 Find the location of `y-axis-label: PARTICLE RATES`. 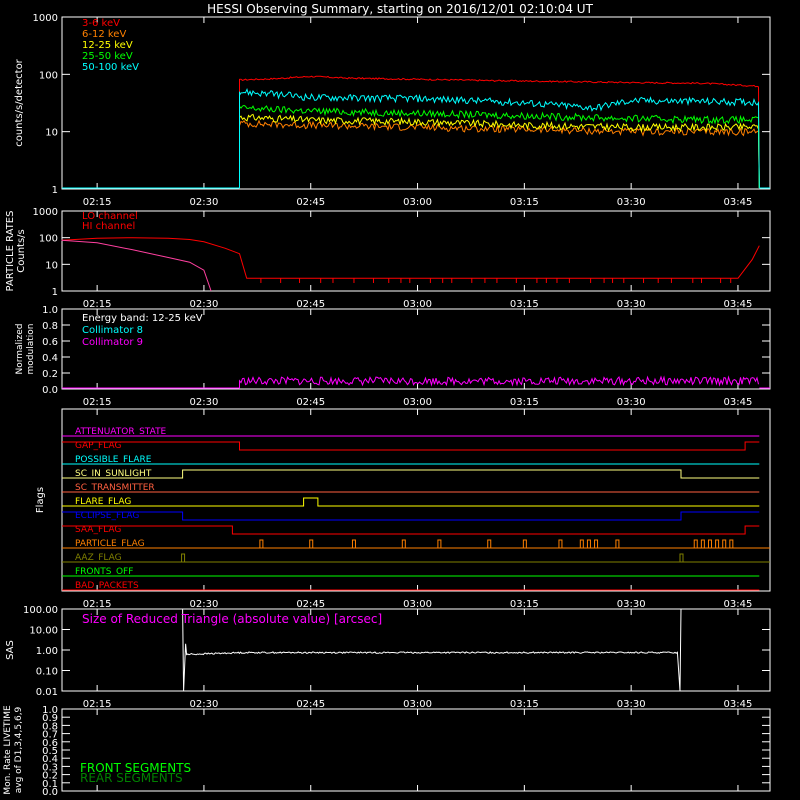

y-axis-label: PARTICLE RATES is located at coordinates (10, 251).